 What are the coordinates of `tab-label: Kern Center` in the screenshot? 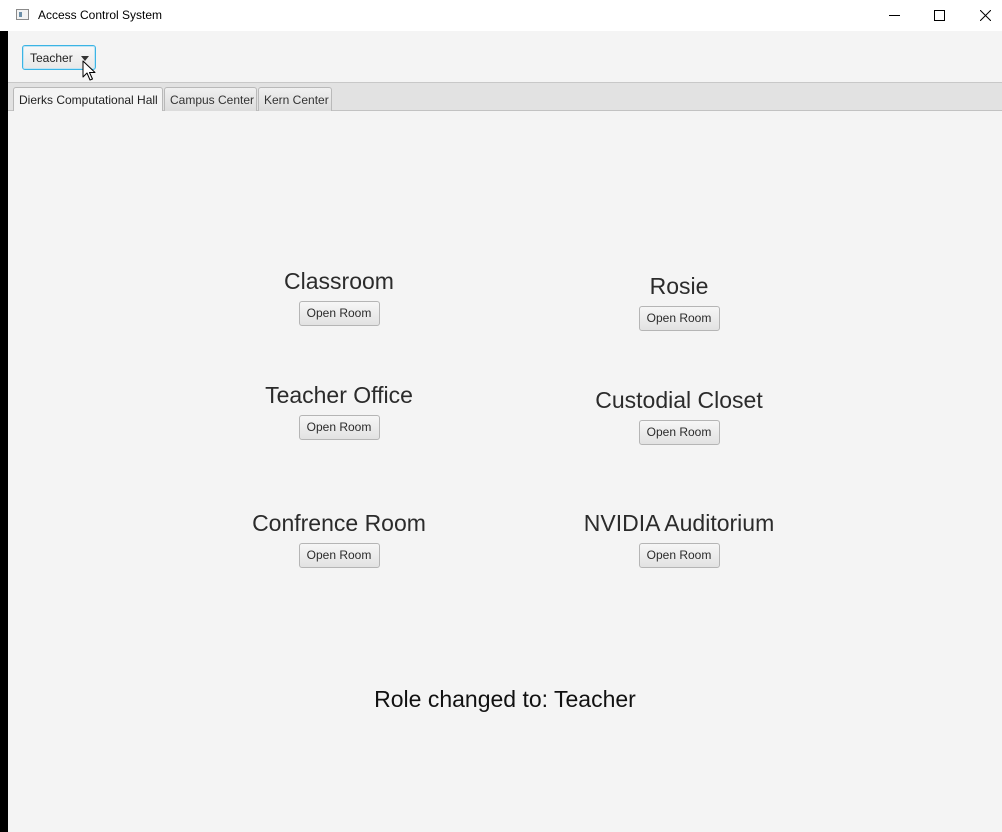 It's located at (296, 100).